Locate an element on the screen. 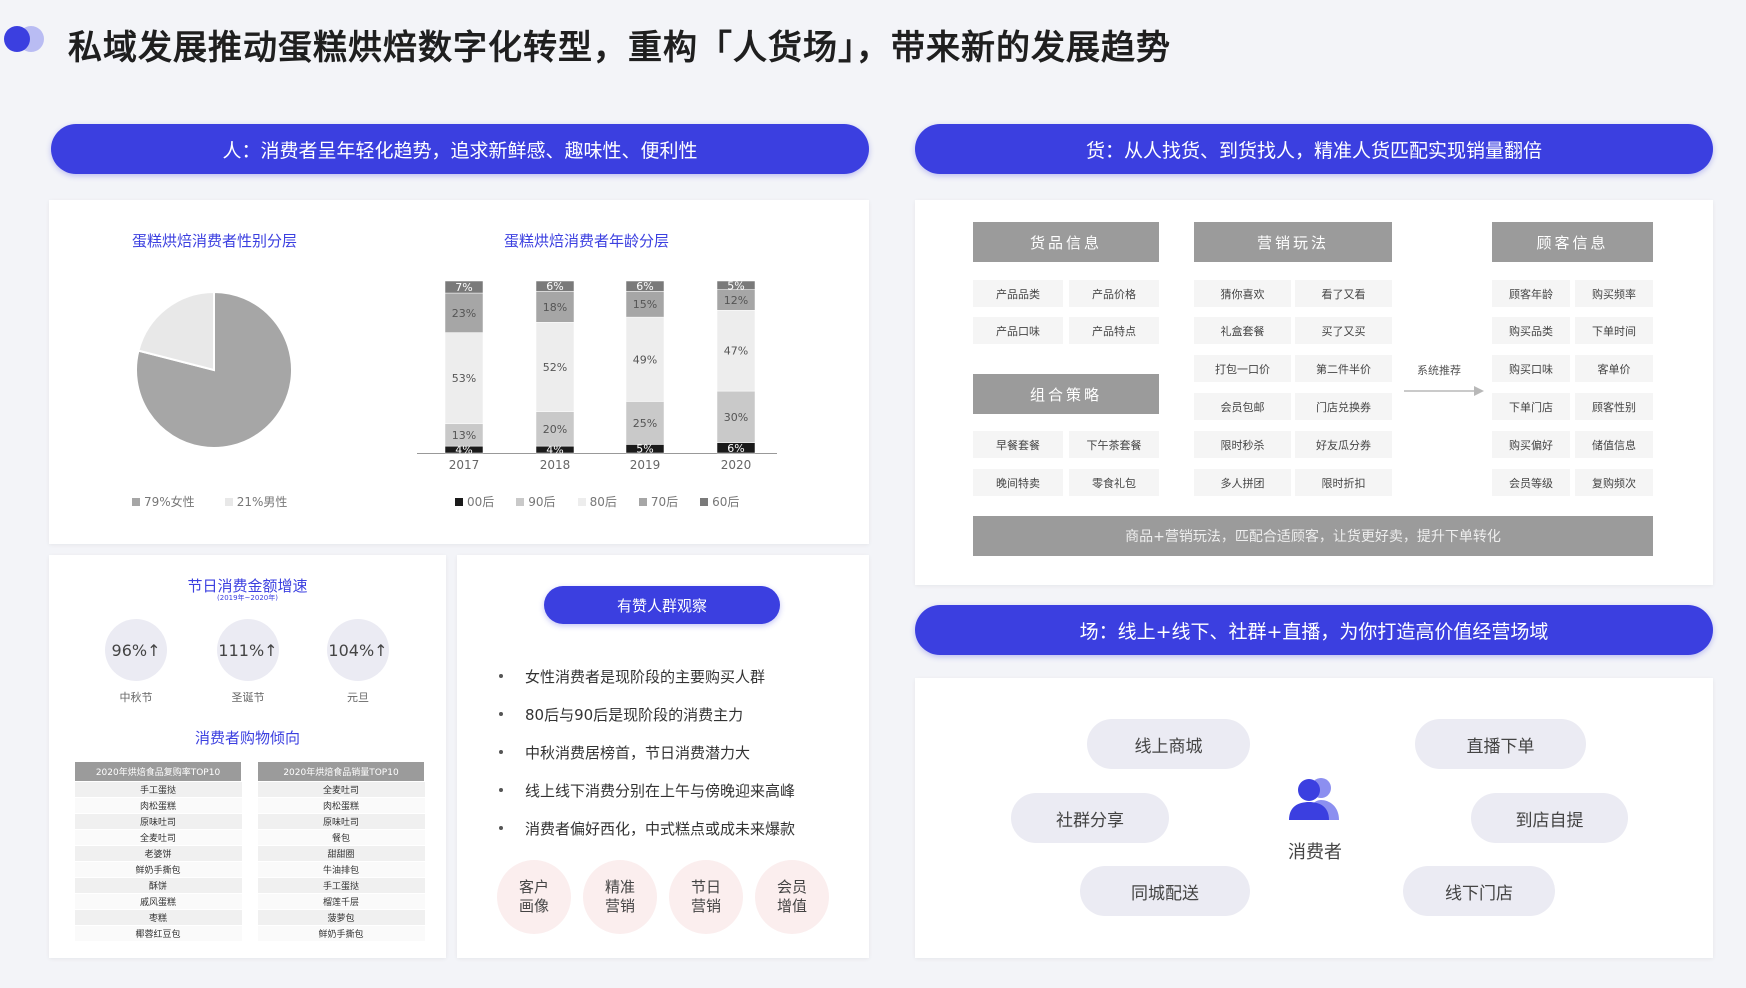  product-info-cell: 产品特点 is located at coordinates (1114, 330).